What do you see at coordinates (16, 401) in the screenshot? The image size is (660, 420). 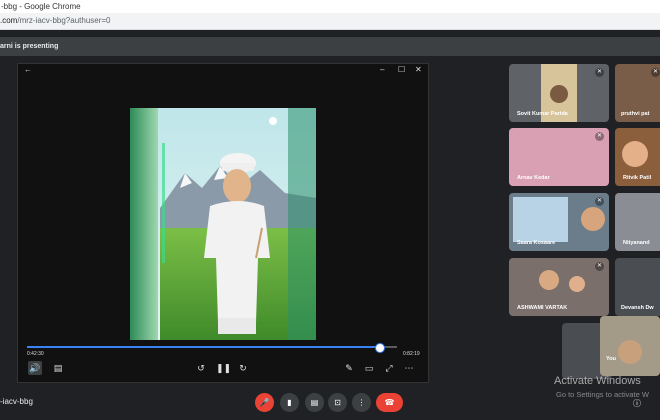 I see `meeting-code: -iacv-bbg` at bounding box center [16, 401].